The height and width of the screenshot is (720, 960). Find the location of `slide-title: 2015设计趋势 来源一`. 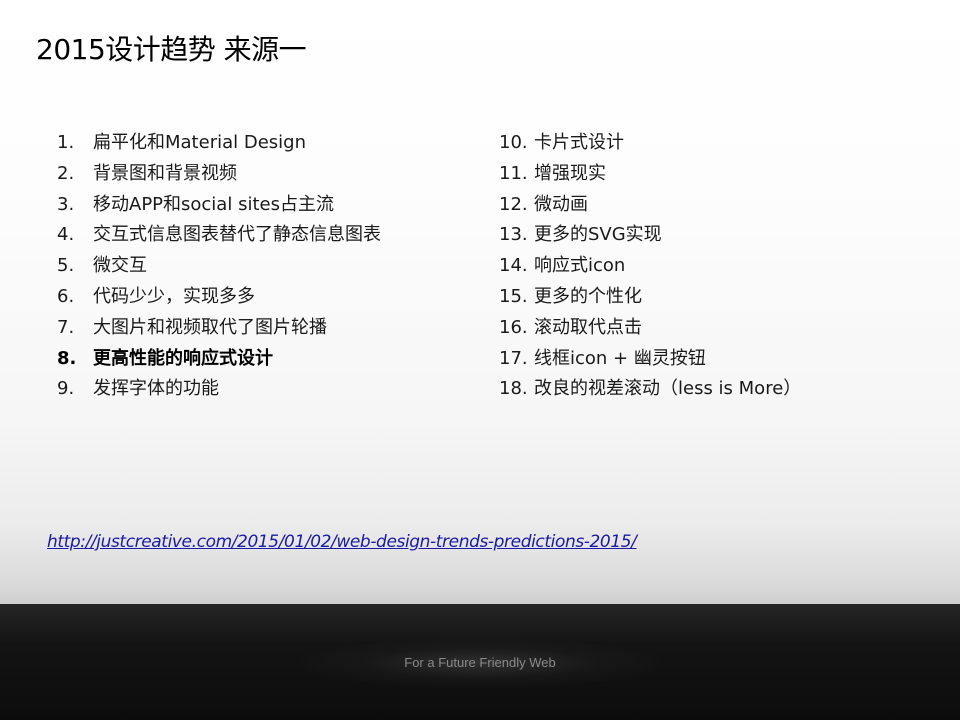

slide-title: 2015设计趋势 来源一 is located at coordinates (171, 49).